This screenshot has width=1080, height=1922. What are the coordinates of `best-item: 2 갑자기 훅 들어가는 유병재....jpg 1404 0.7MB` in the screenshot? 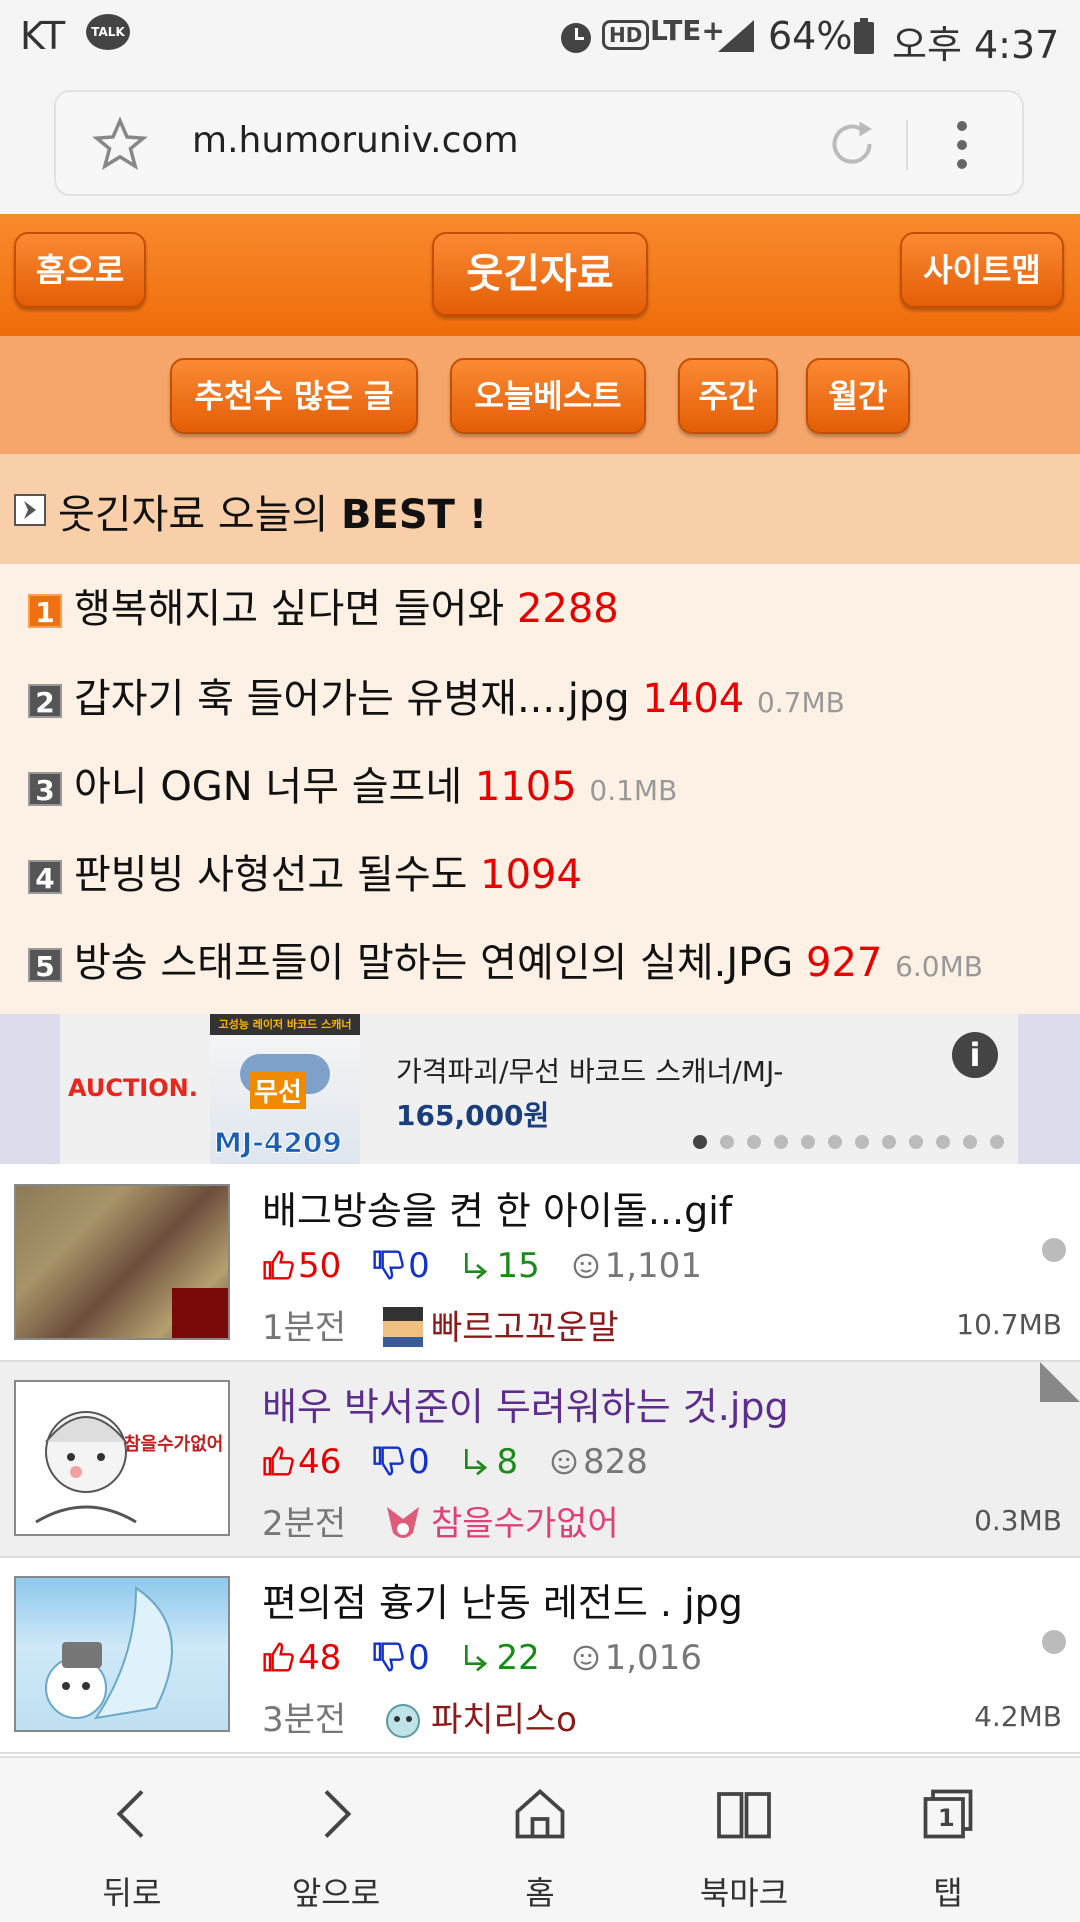 It's located at (436, 696).